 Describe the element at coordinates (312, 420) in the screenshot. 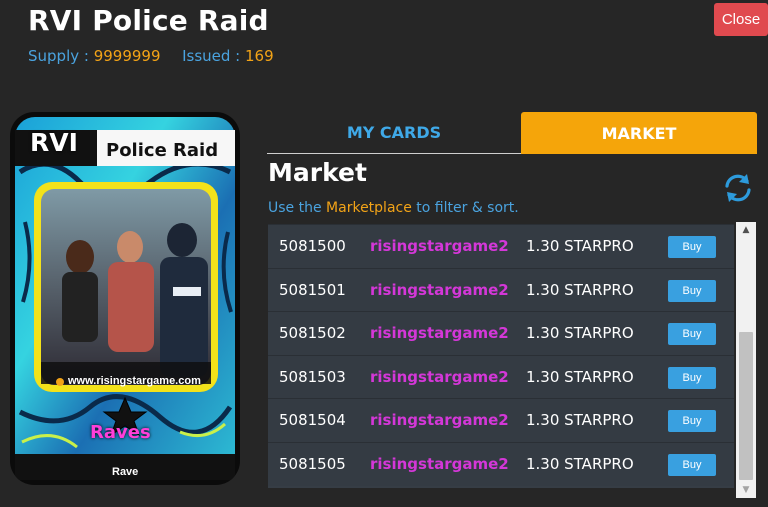

I see `listing-id: 5081504` at that location.